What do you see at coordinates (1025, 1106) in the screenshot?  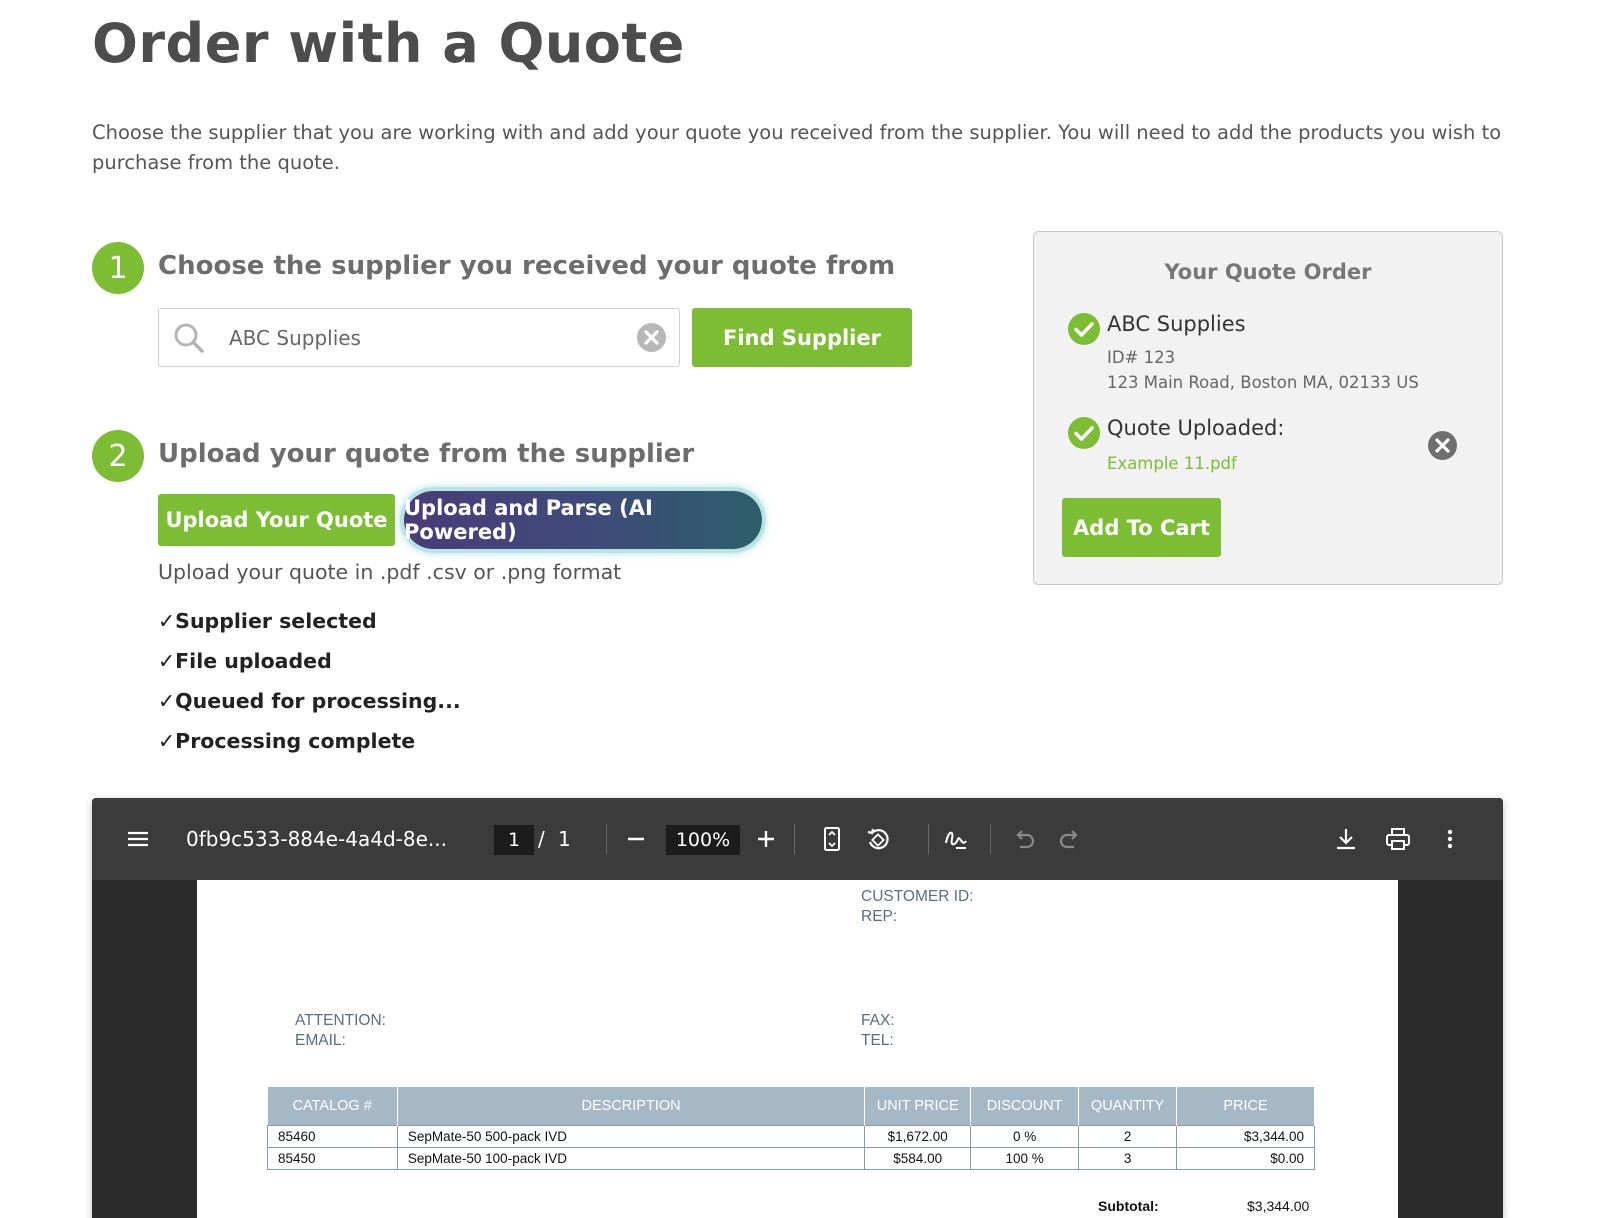 I see `col-discount: DISCOUNT` at bounding box center [1025, 1106].